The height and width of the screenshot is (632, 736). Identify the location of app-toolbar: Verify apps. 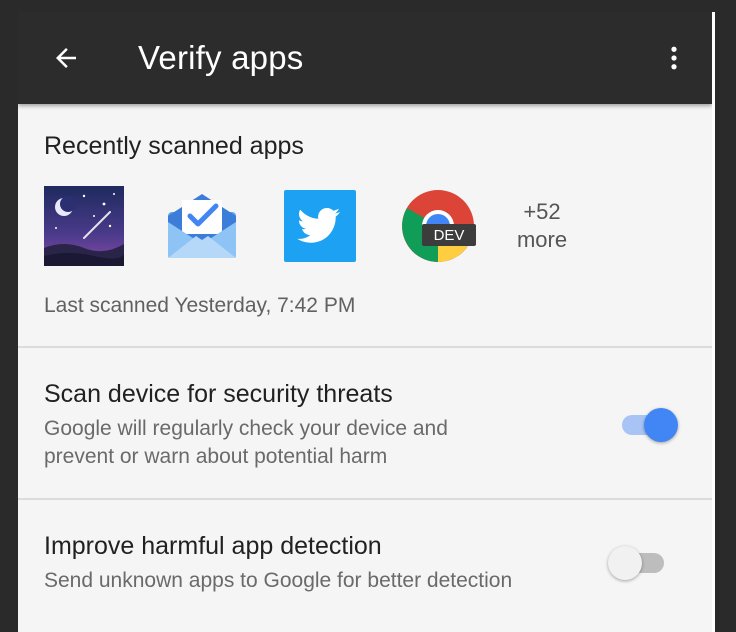
(365, 58).